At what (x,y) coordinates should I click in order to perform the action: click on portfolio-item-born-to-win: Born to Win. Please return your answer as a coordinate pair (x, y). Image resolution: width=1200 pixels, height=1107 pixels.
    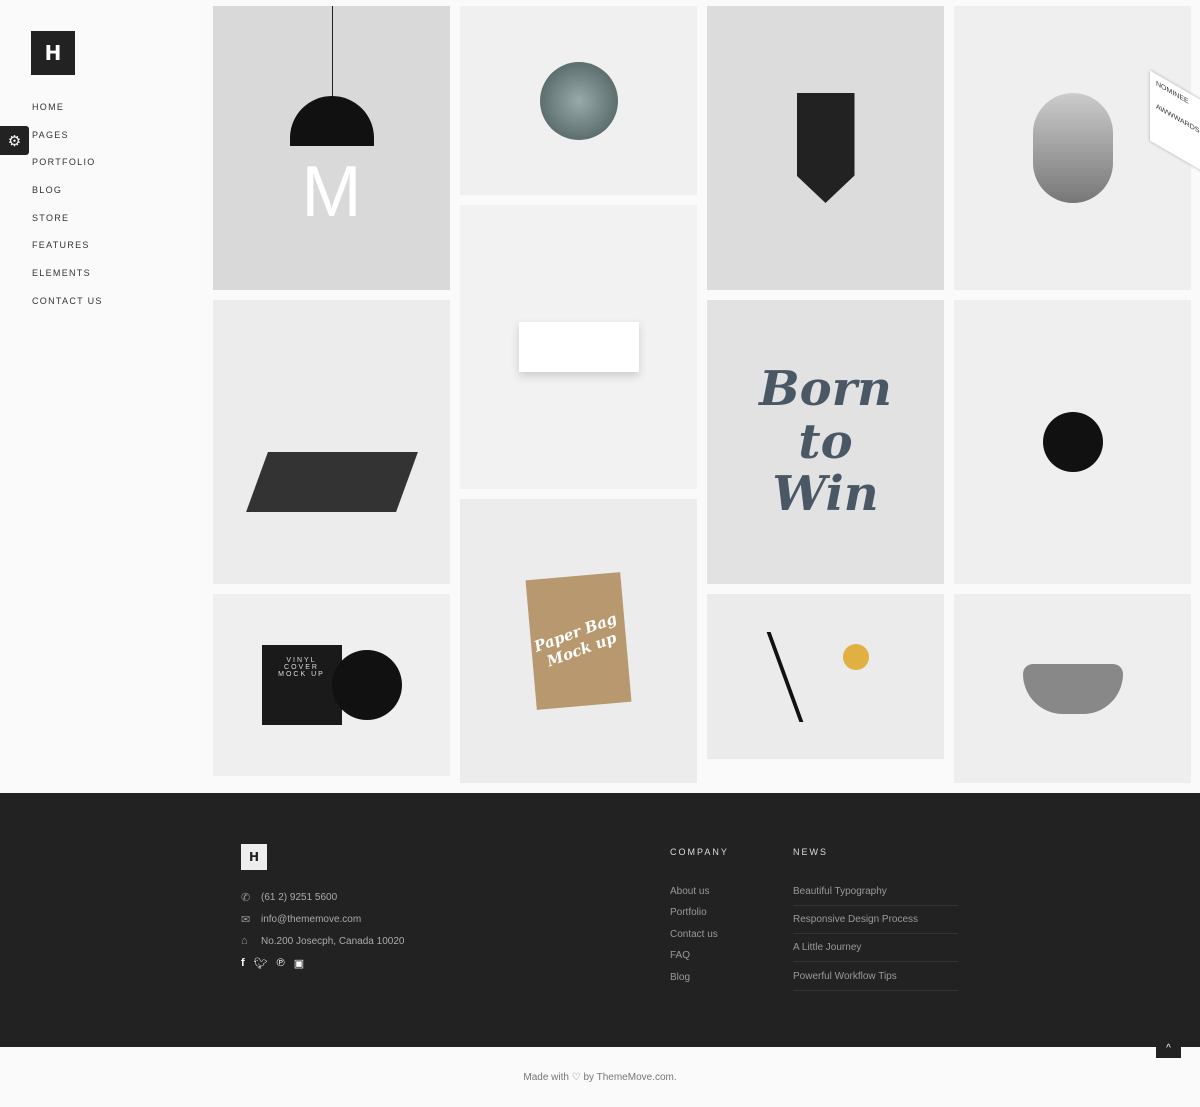
    Looking at the image, I should click on (825, 442).